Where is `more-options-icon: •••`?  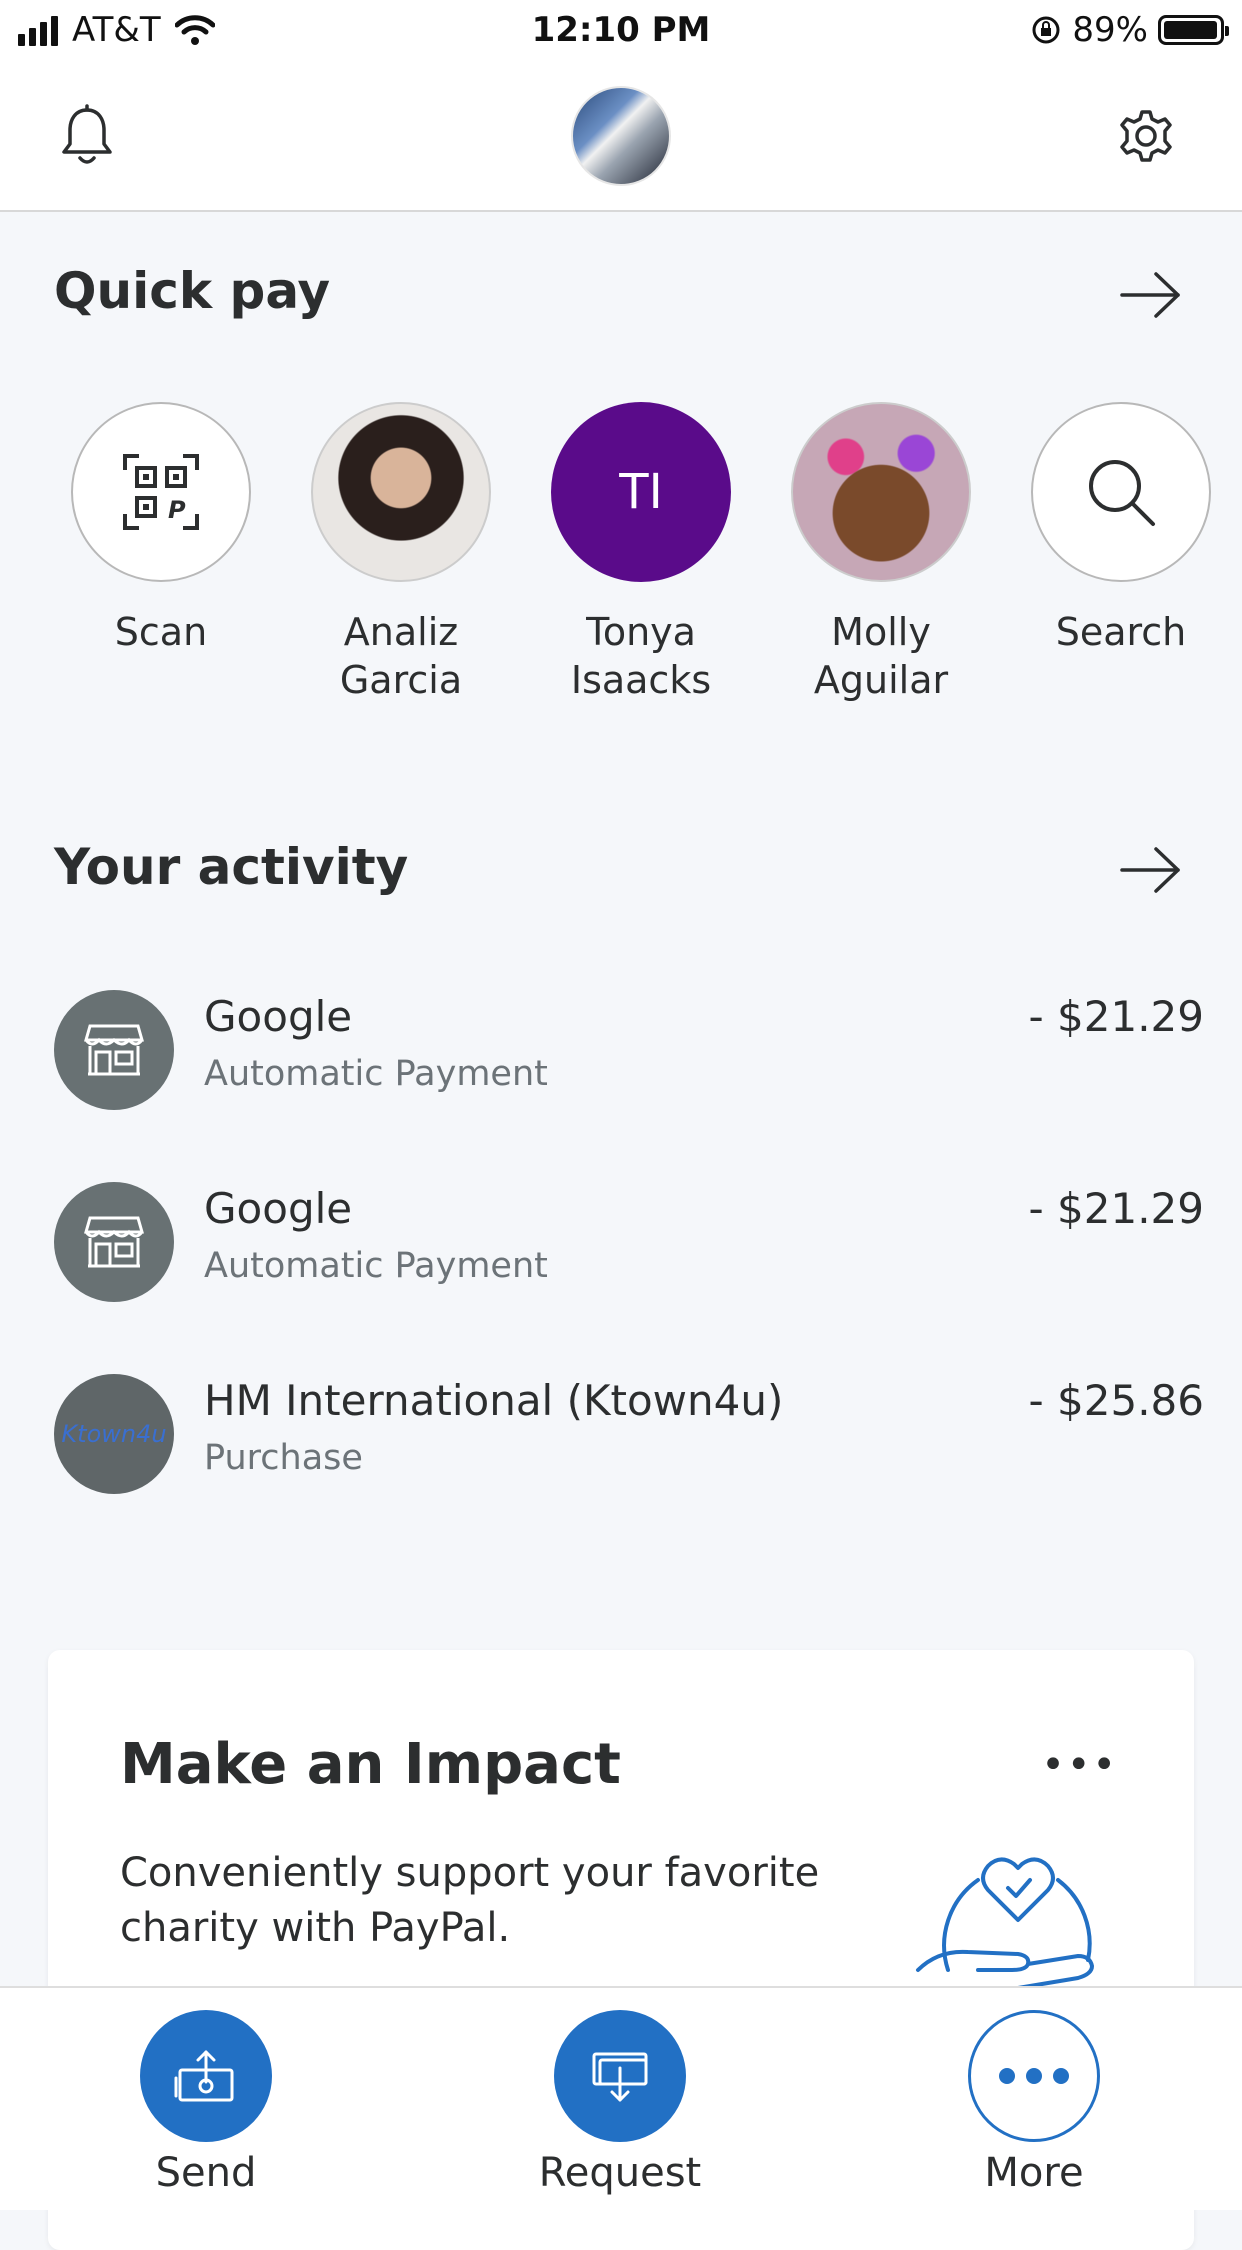 more-options-icon: ••• is located at coordinates (1079, 1765).